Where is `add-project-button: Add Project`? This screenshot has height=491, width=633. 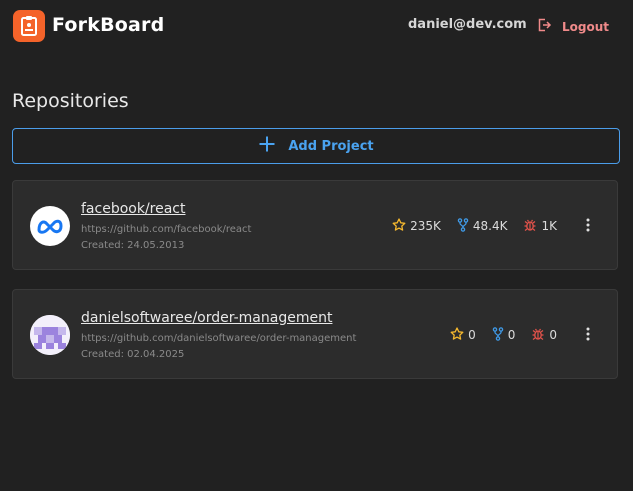
add-project-button: Add Project is located at coordinates (316, 146).